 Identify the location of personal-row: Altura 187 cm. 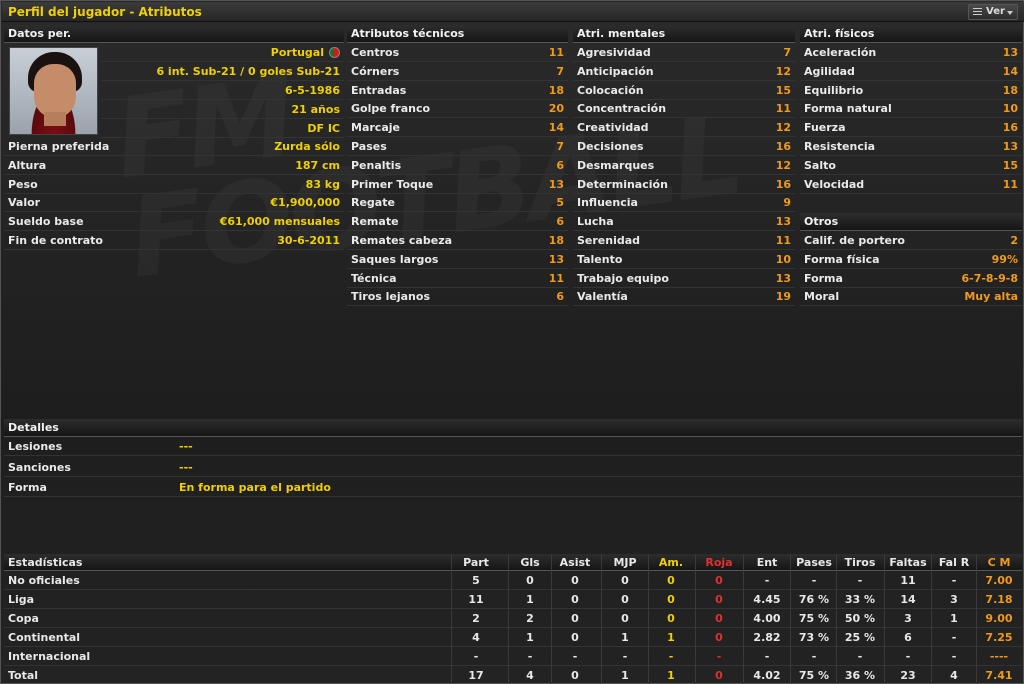
(174, 165).